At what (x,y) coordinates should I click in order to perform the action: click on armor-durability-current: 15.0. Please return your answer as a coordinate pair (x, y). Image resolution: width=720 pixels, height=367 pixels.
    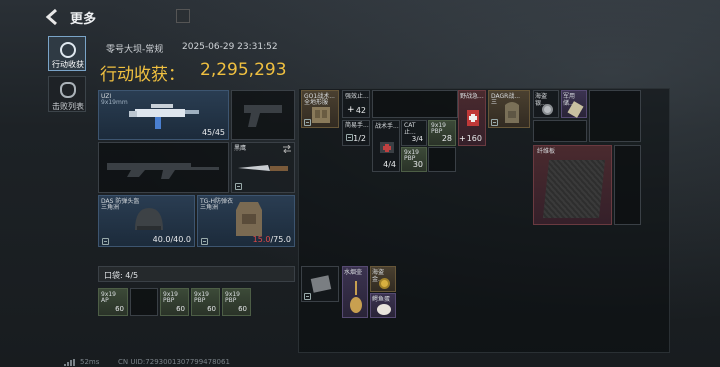
    Looking at the image, I should click on (261, 239).